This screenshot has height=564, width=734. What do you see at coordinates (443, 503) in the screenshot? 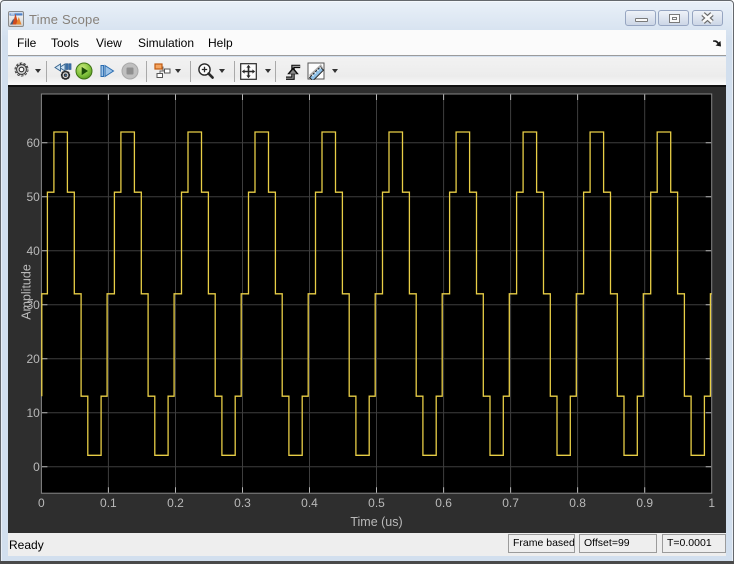
I see `svg-text: 0.6` at bounding box center [443, 503].